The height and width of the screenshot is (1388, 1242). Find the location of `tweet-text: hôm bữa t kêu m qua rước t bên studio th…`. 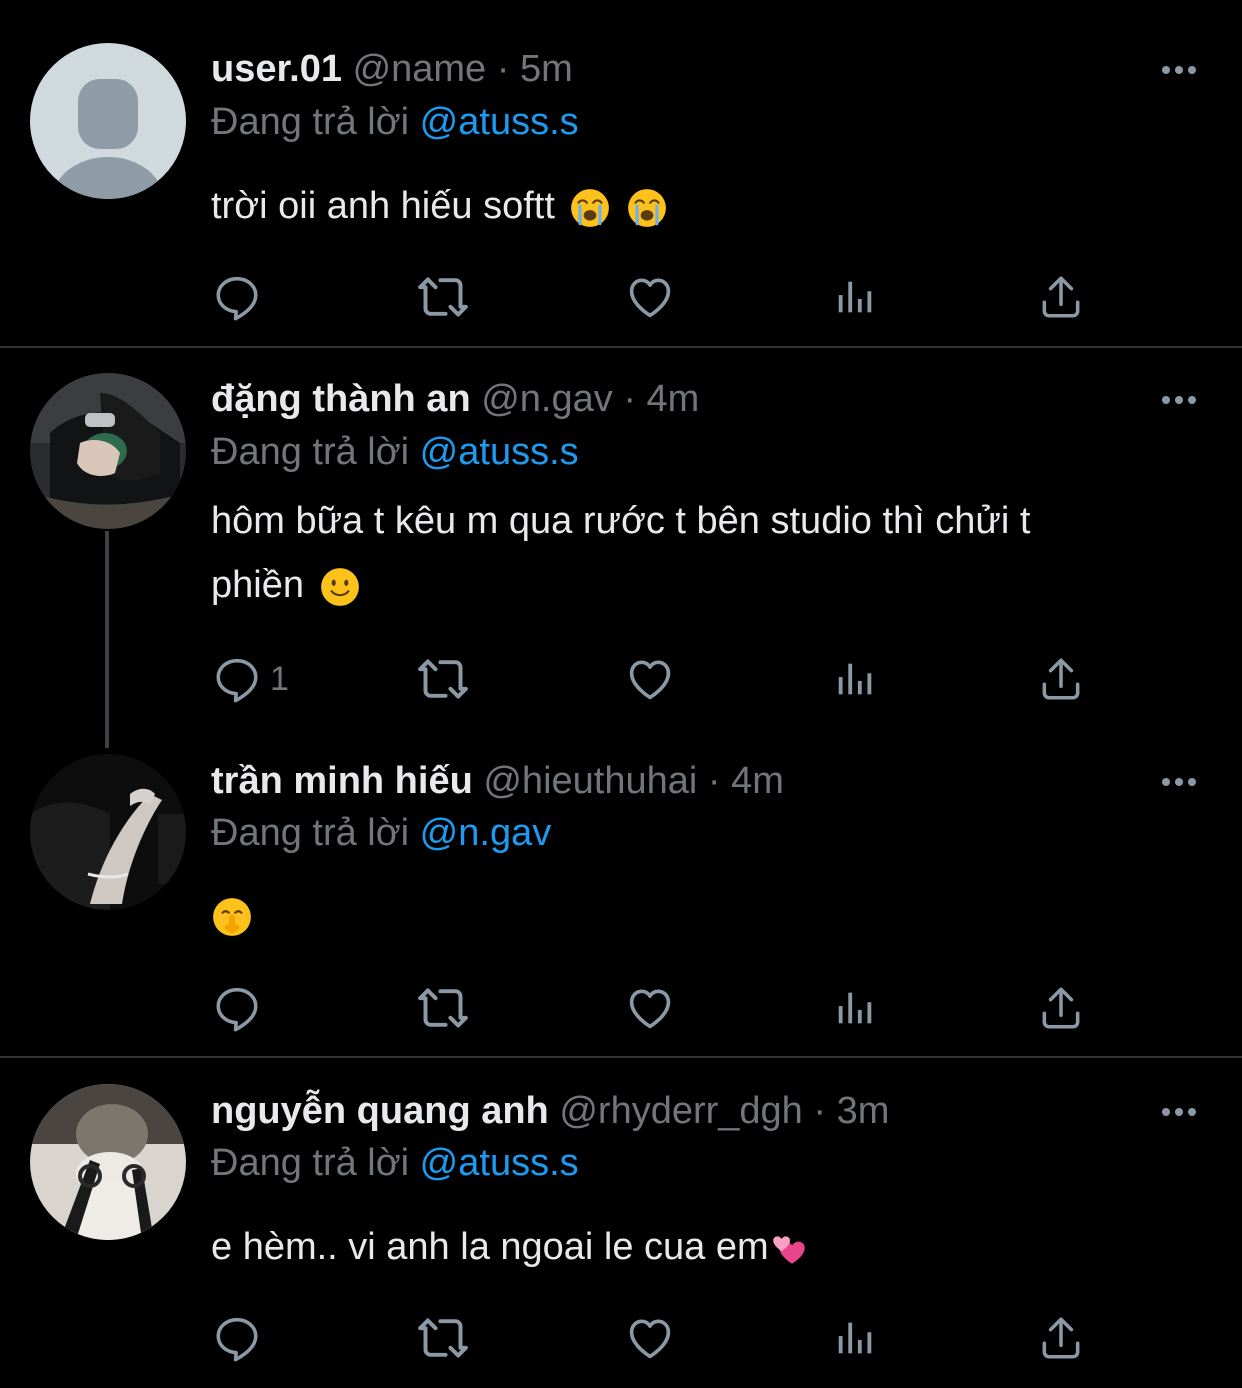

tweet-text: hôm bữa t kêu m qua rước t bên studio th… is located at coordinates (701, 553).